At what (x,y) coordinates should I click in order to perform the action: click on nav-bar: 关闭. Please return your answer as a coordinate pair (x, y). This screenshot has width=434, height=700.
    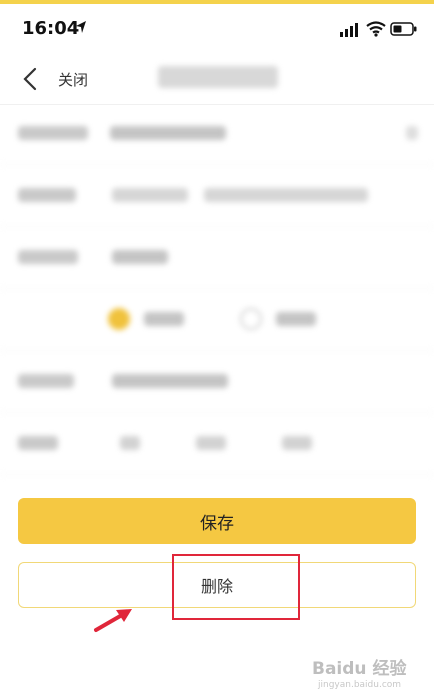
    Looking at the image, I should click on (217, 78).